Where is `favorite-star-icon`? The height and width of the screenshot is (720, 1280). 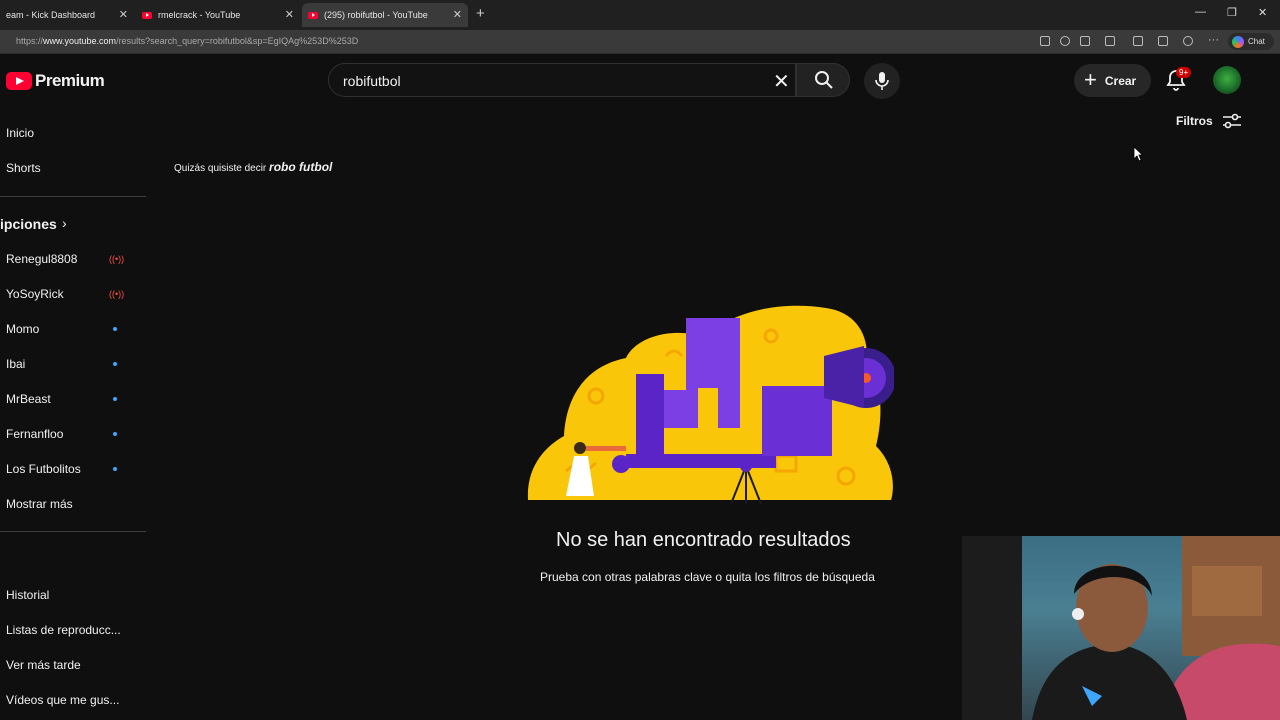
favorite-star-icon is located at coordinates (1085, 41).